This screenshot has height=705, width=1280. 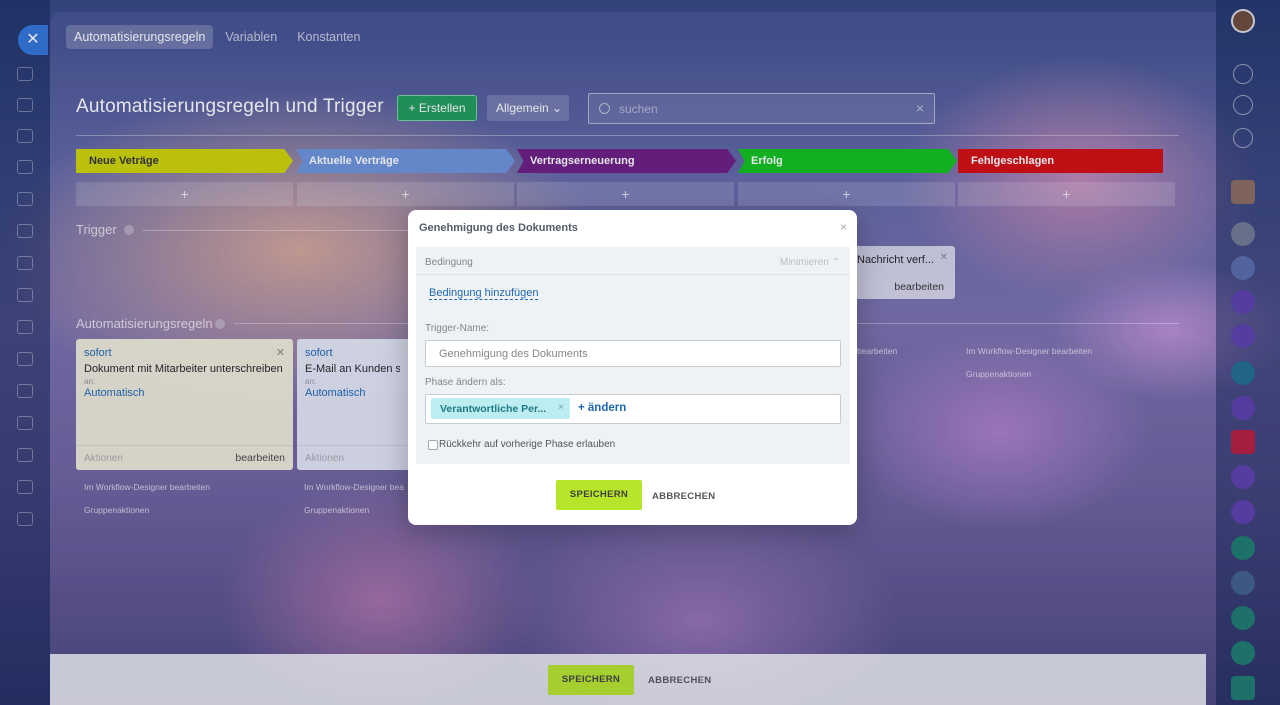 What do you see at coordinates (433, 445) in the screenshot?
I see `return-checkbox` at bounding box center [433, 445].